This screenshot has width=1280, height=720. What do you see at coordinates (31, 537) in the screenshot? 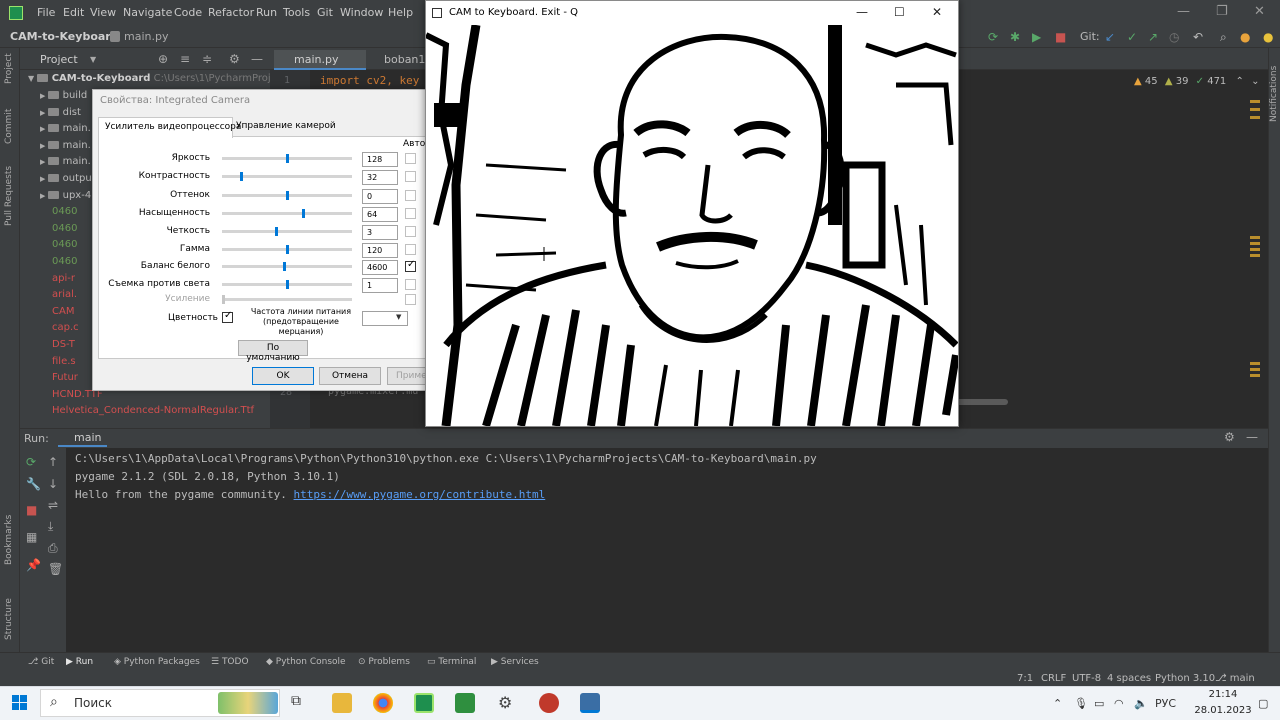
I see `layout-icon: ▦` at bounding box center [31, 537].